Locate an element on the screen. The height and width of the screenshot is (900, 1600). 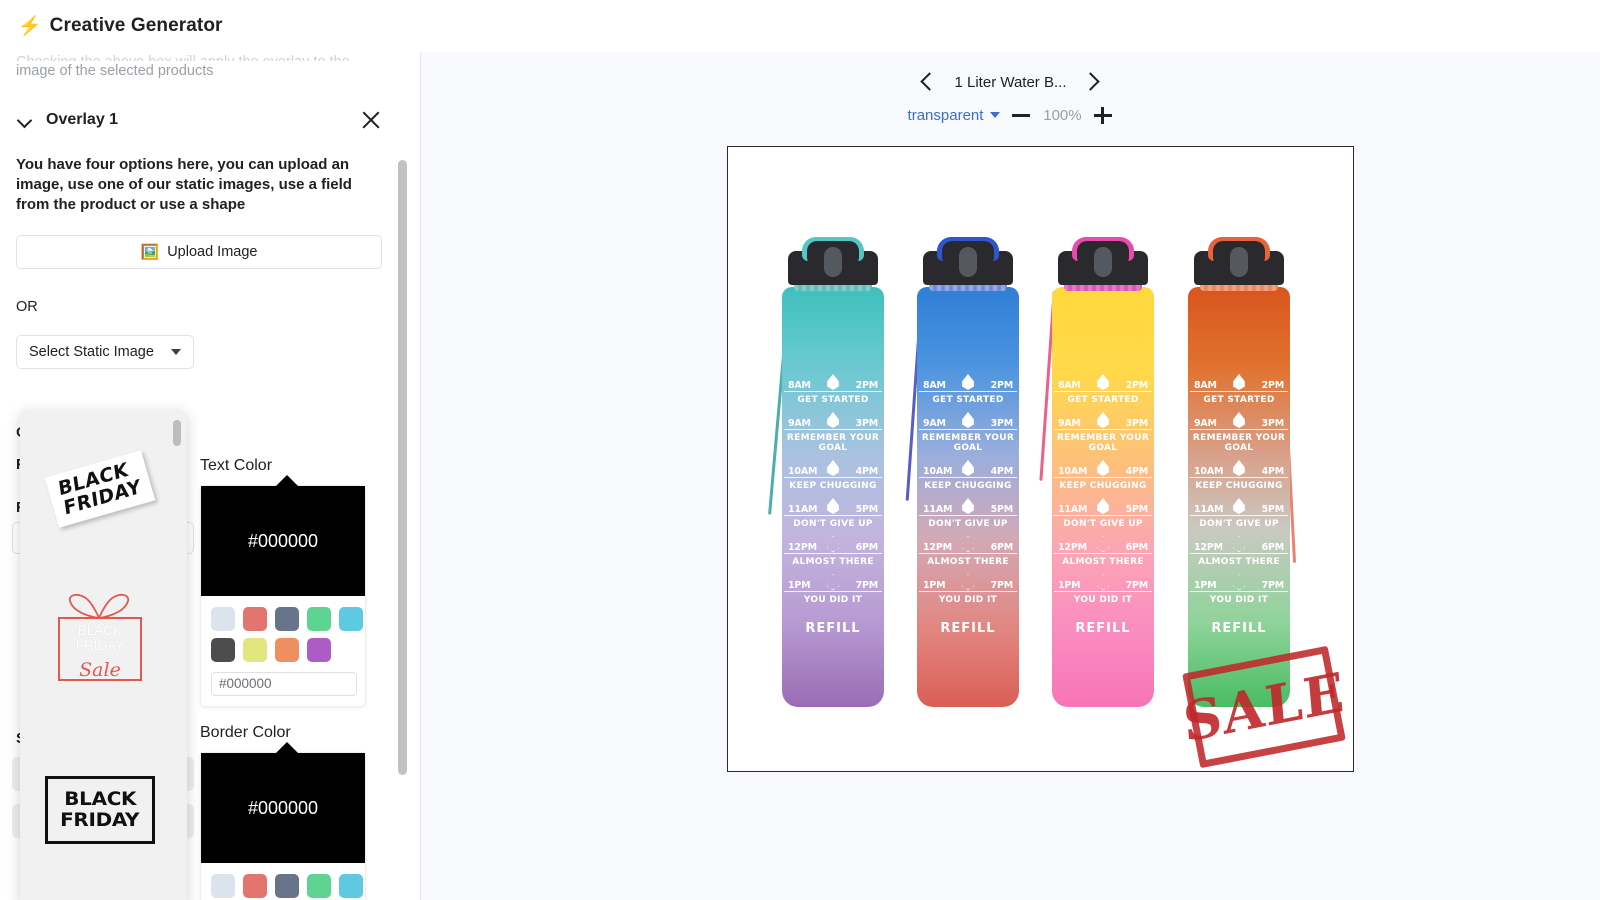
text-color-card: #000000 #000000 is located at coordinates (283, 591).